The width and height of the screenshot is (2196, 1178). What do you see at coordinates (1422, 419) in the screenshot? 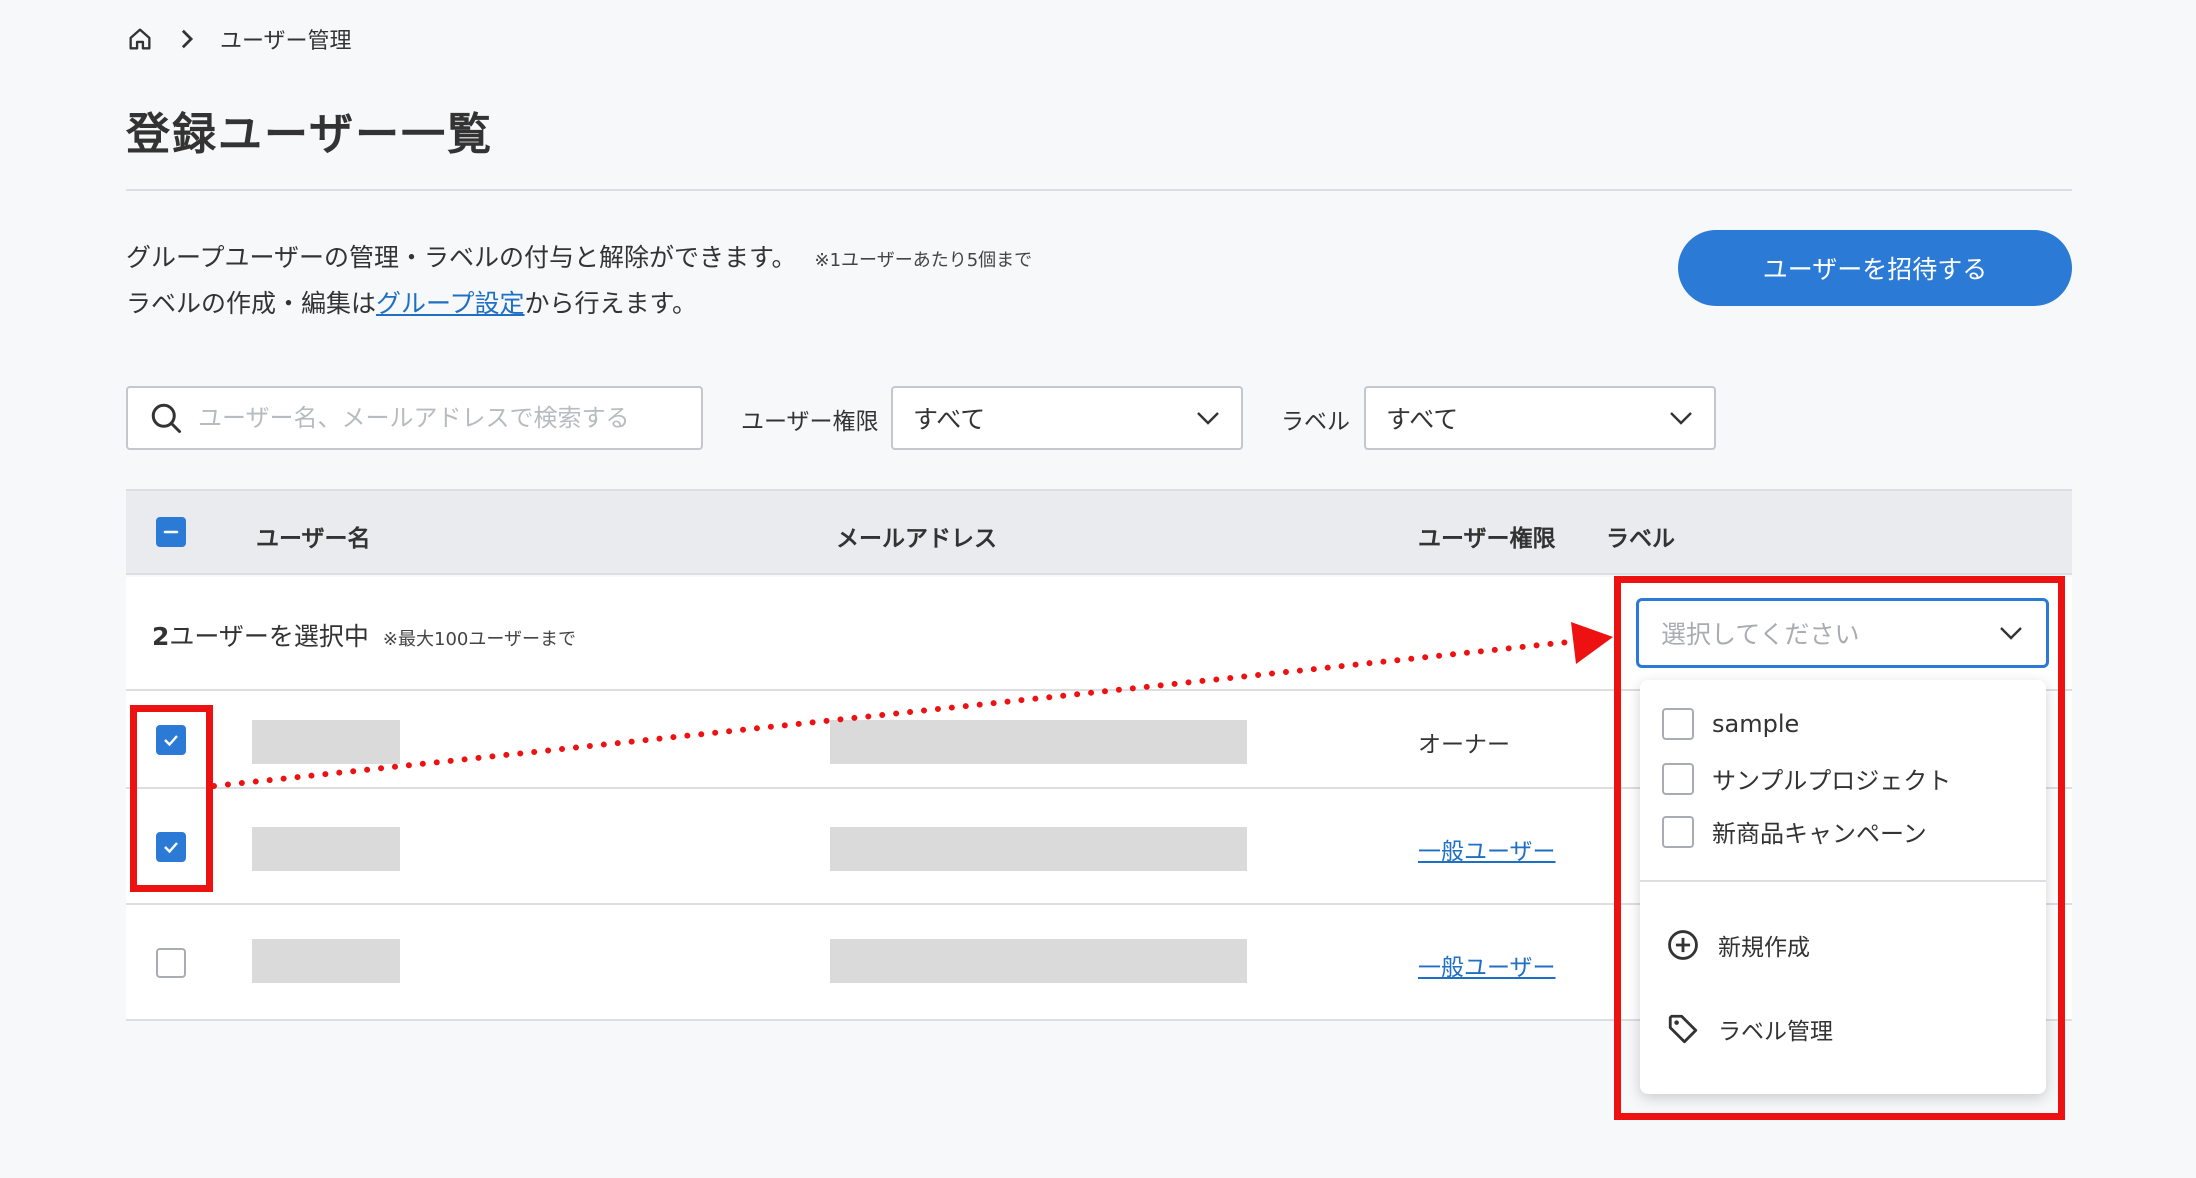
I see `label-filter-value: すべて` at bounding box center [1422, 419].